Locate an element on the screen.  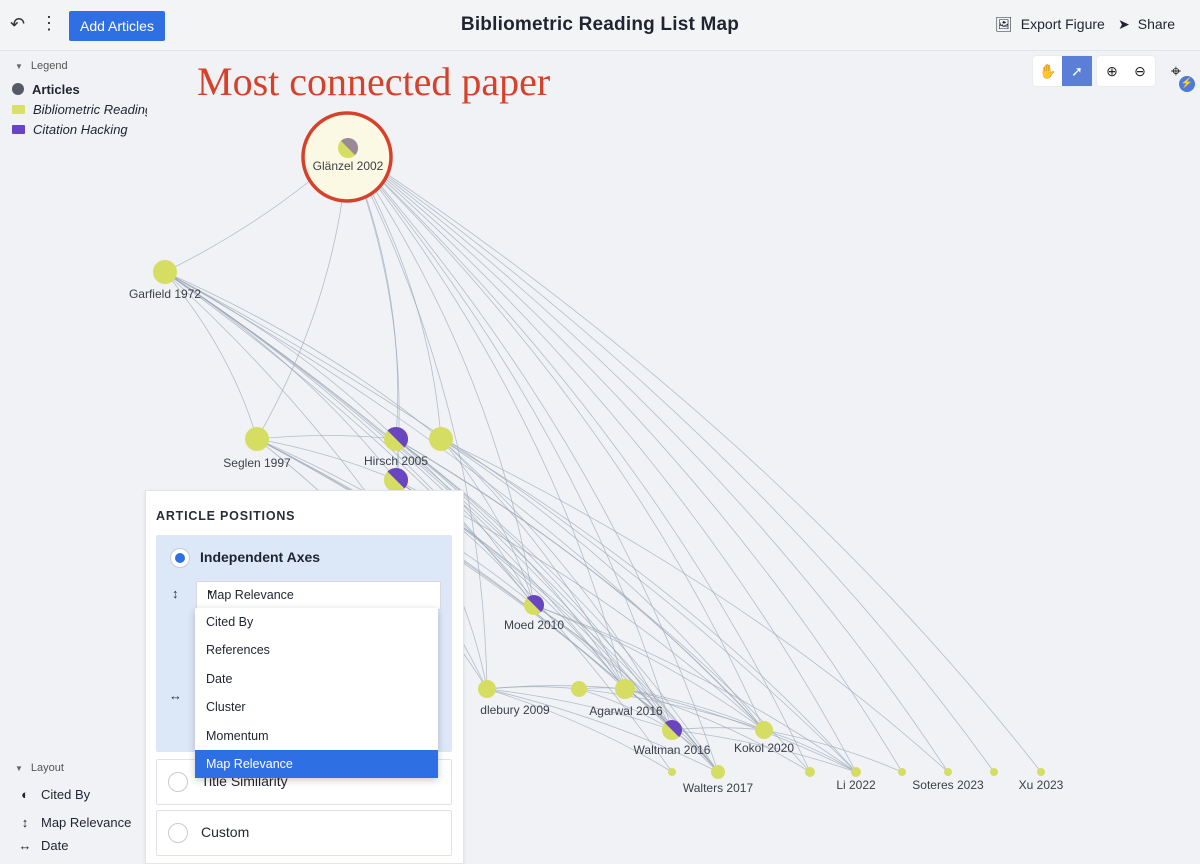
layout-item-map-relevance: ↕ Map Relevance is located at coordinates (74, 822).